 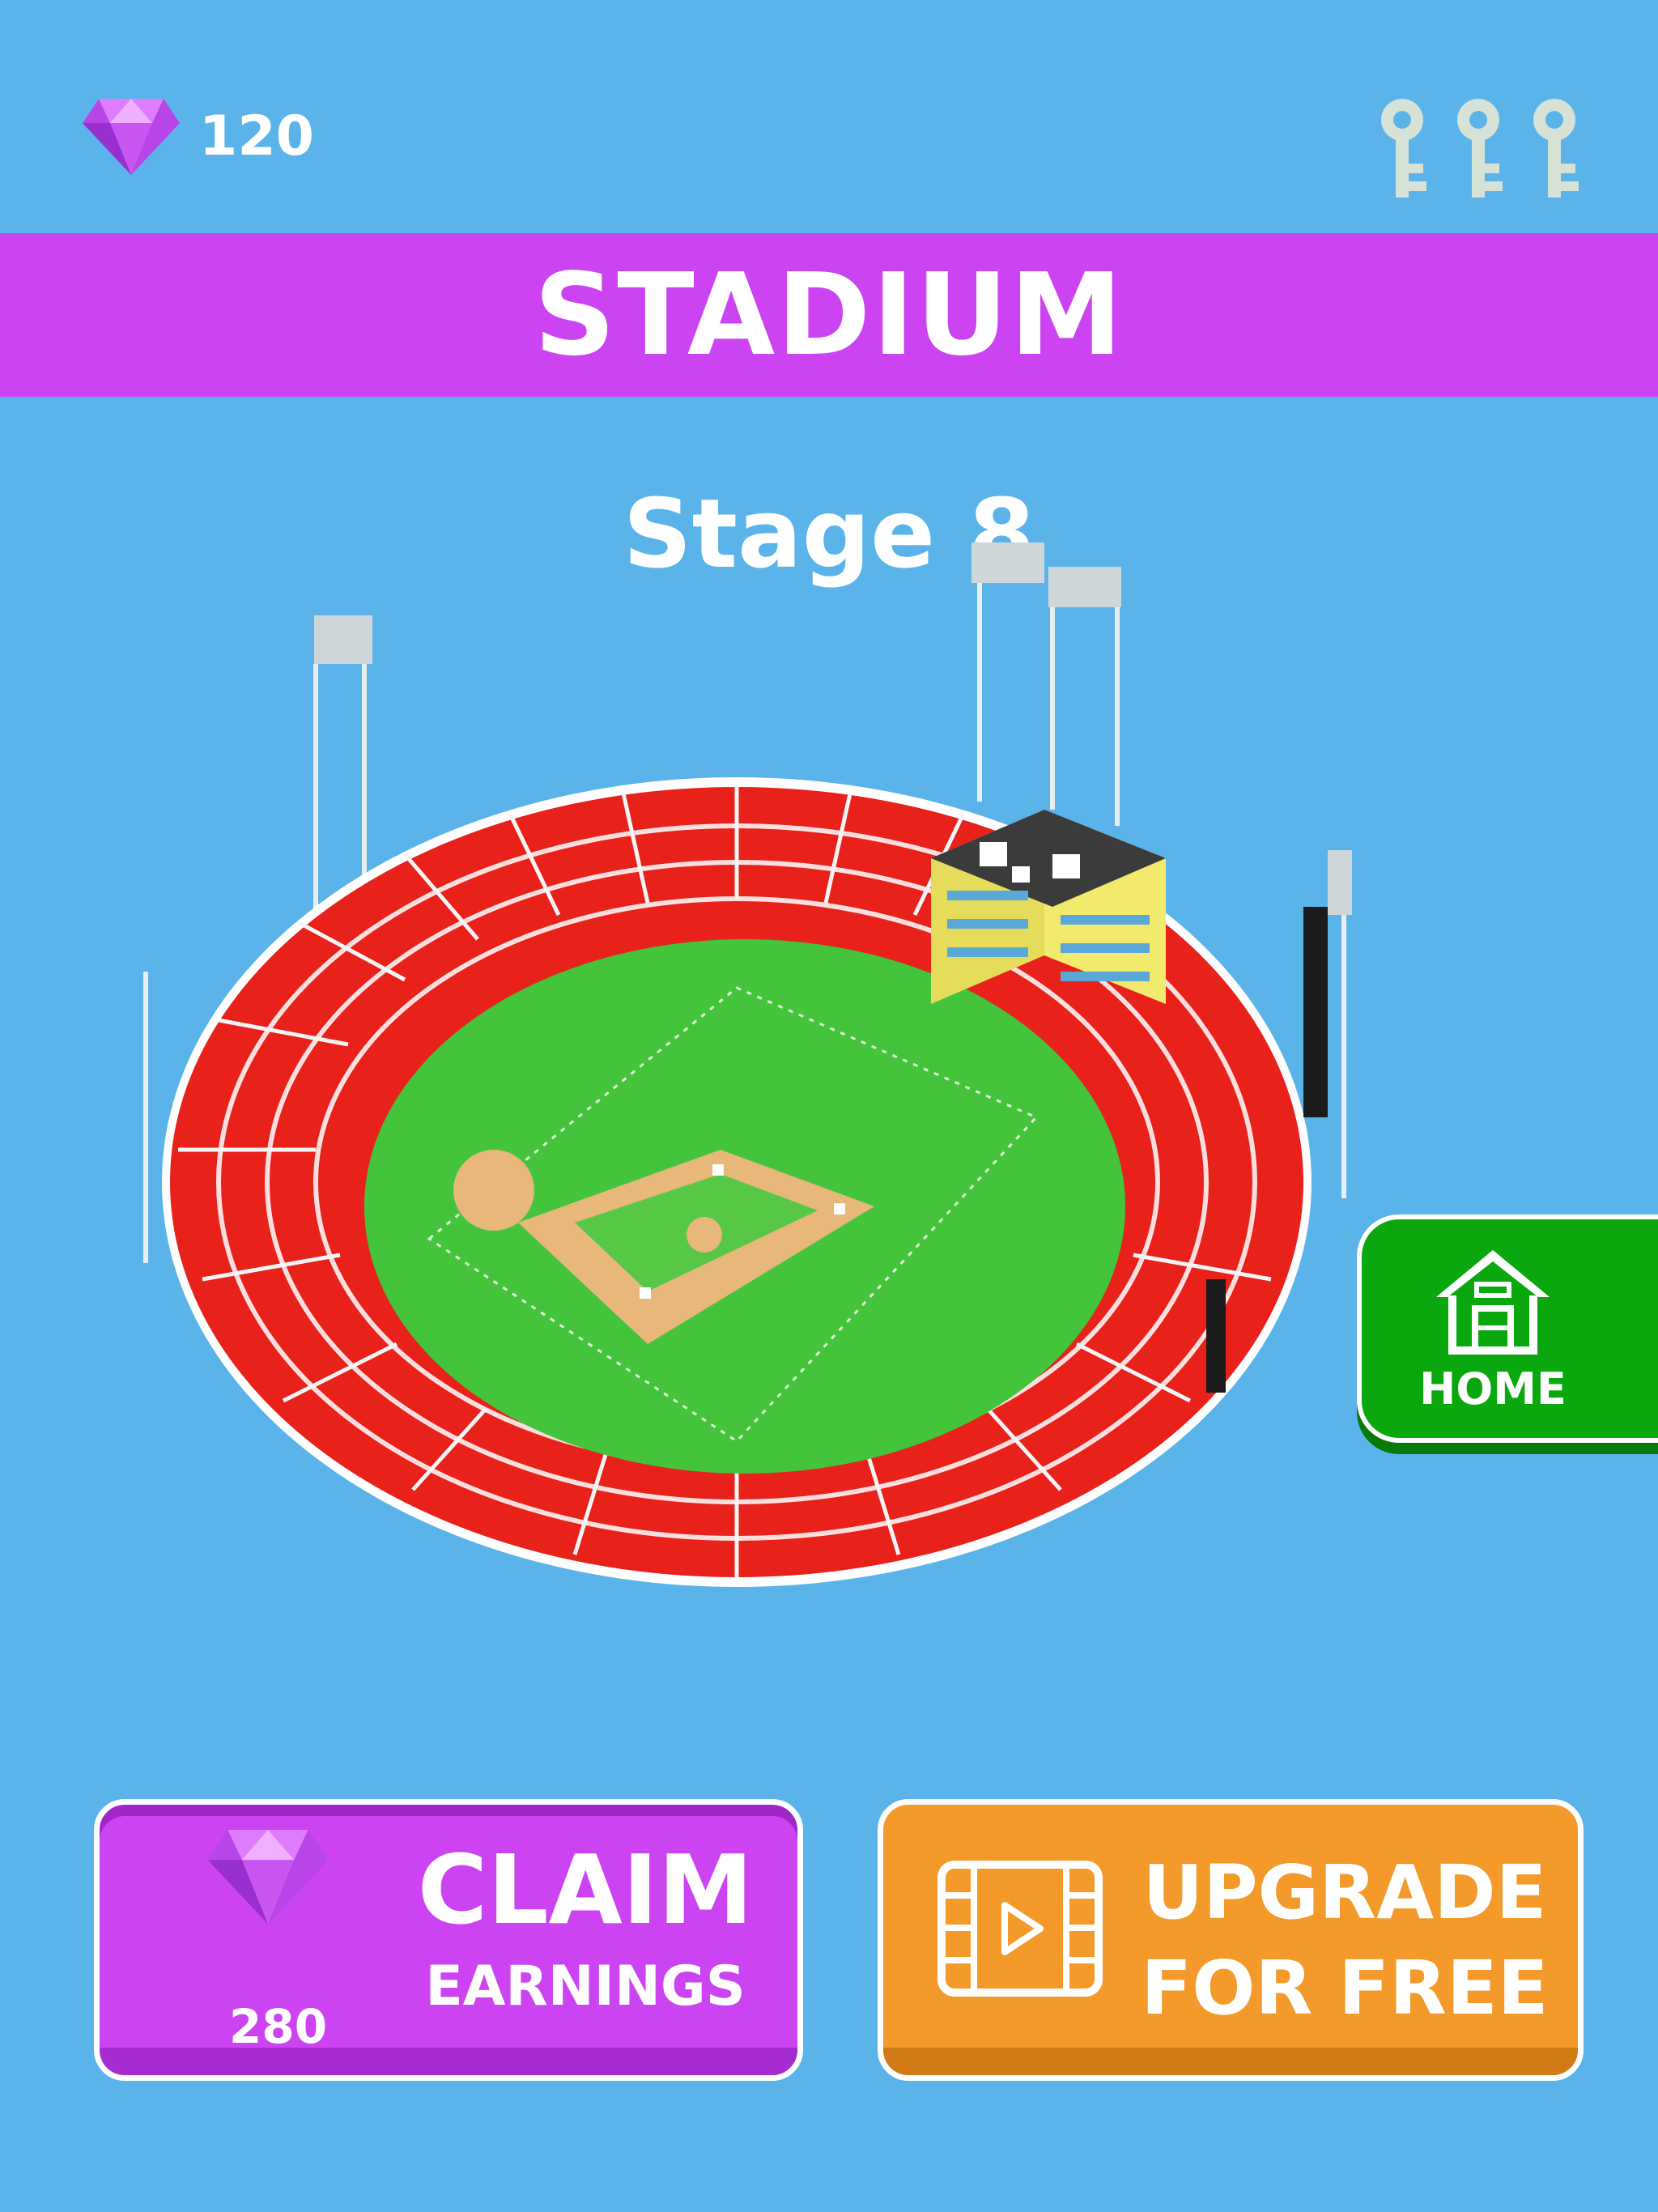 I want to click on page-title: STADIUM, so click(x=829, y=315).